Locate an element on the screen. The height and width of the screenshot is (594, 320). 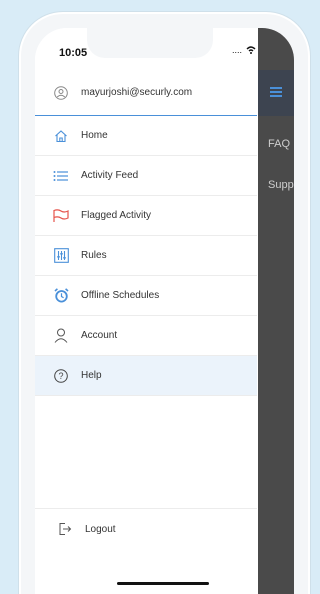
help-icon: ? is located at coordinates (61, 376).